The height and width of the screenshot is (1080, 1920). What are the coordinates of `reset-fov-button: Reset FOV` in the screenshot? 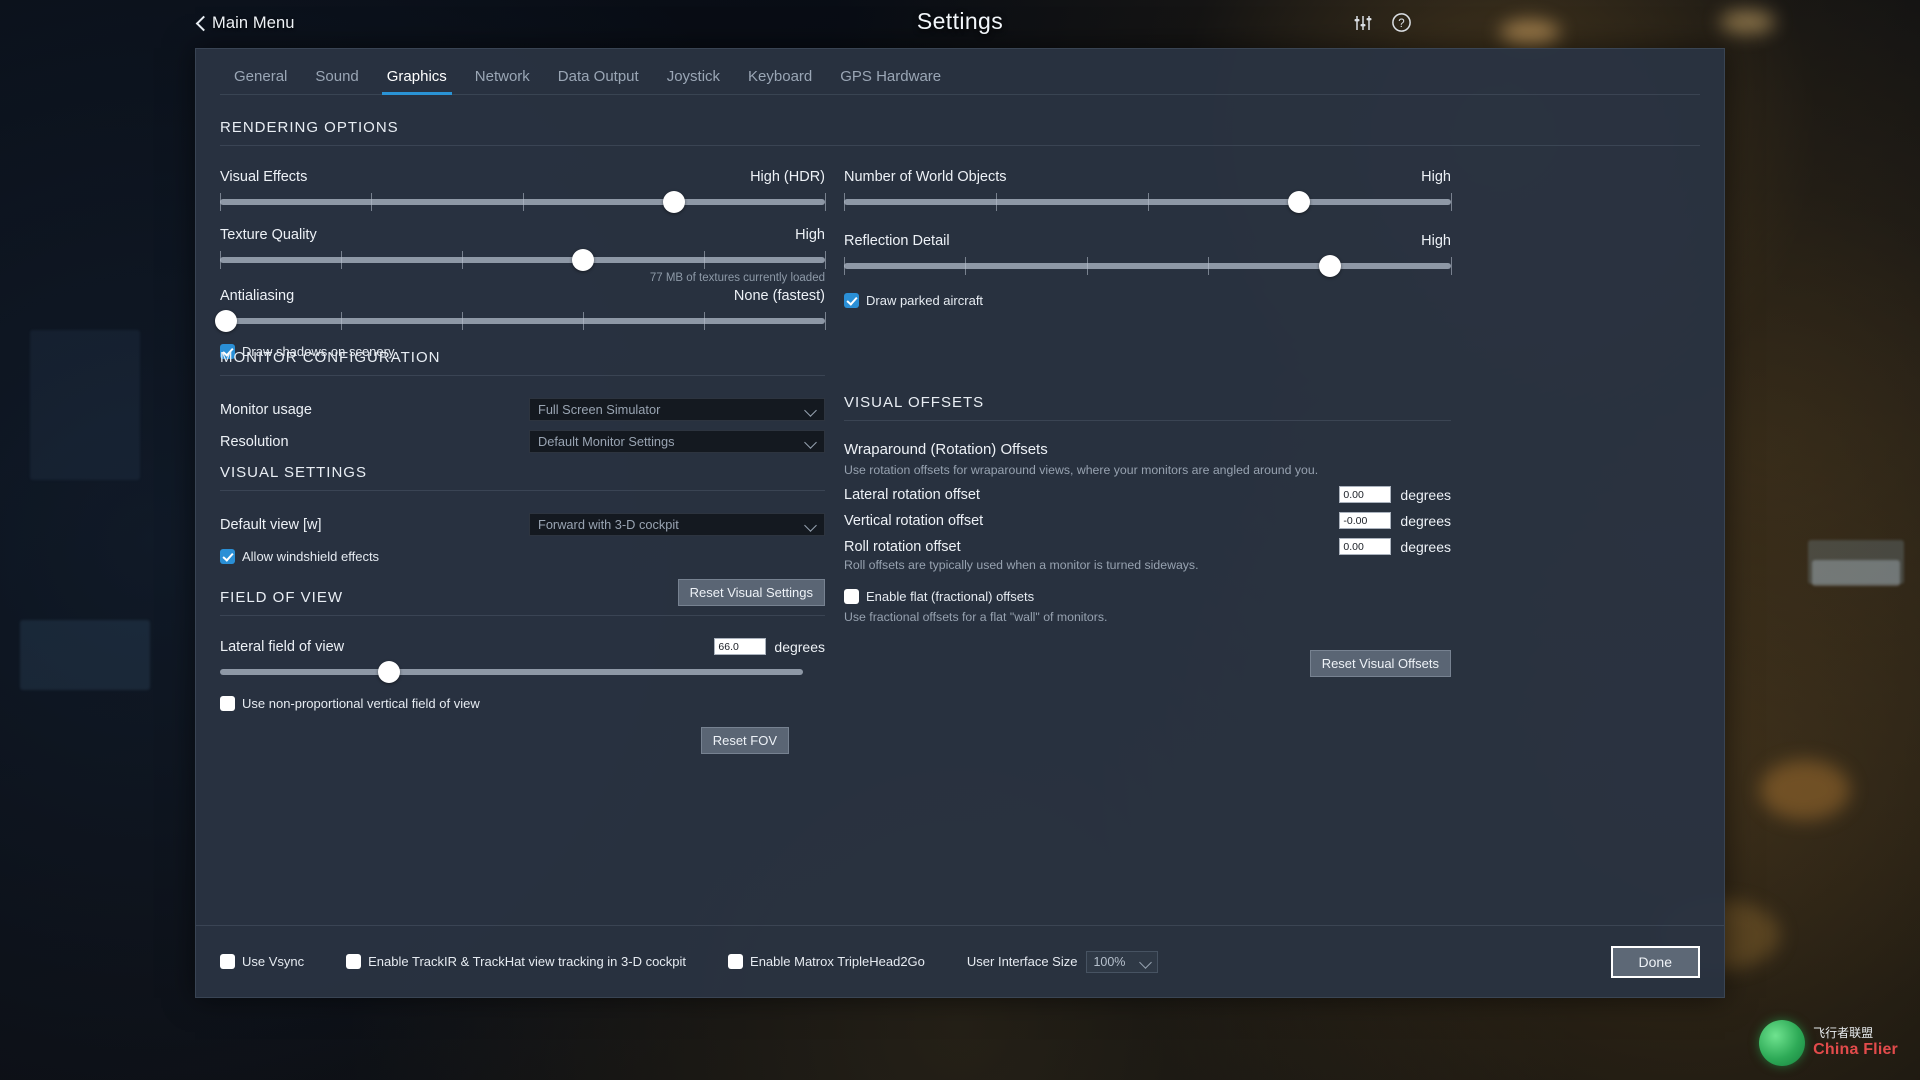 It's located at (744, 740).